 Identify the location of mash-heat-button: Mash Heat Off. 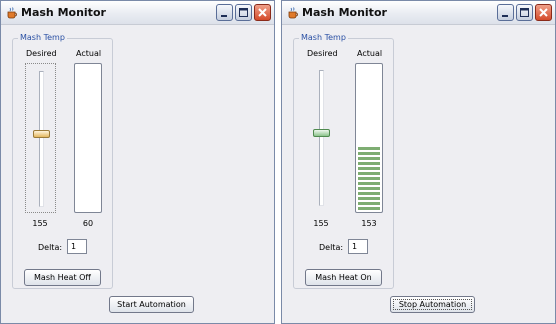
(62, 277).